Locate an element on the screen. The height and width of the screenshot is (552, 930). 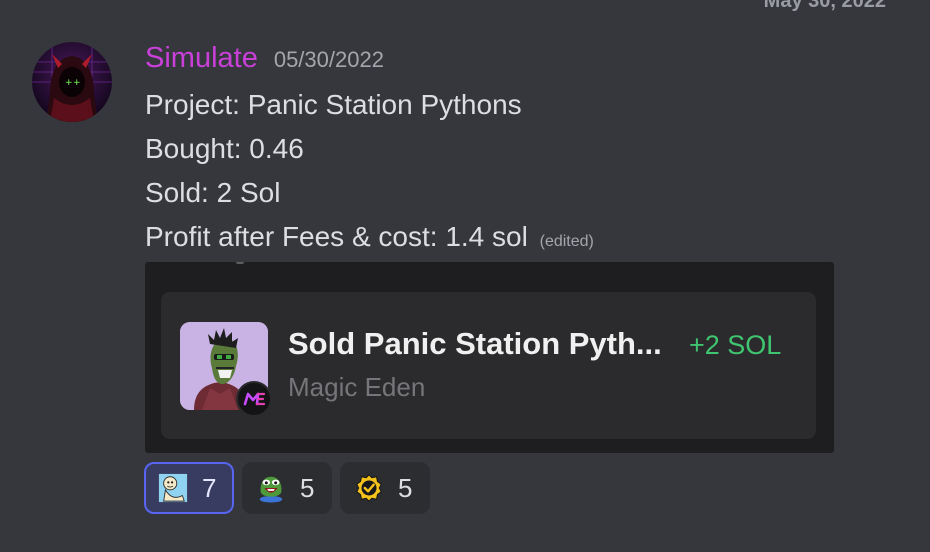
message-line-bought: Bought: 0.46 is located at coordinates (224, 148).